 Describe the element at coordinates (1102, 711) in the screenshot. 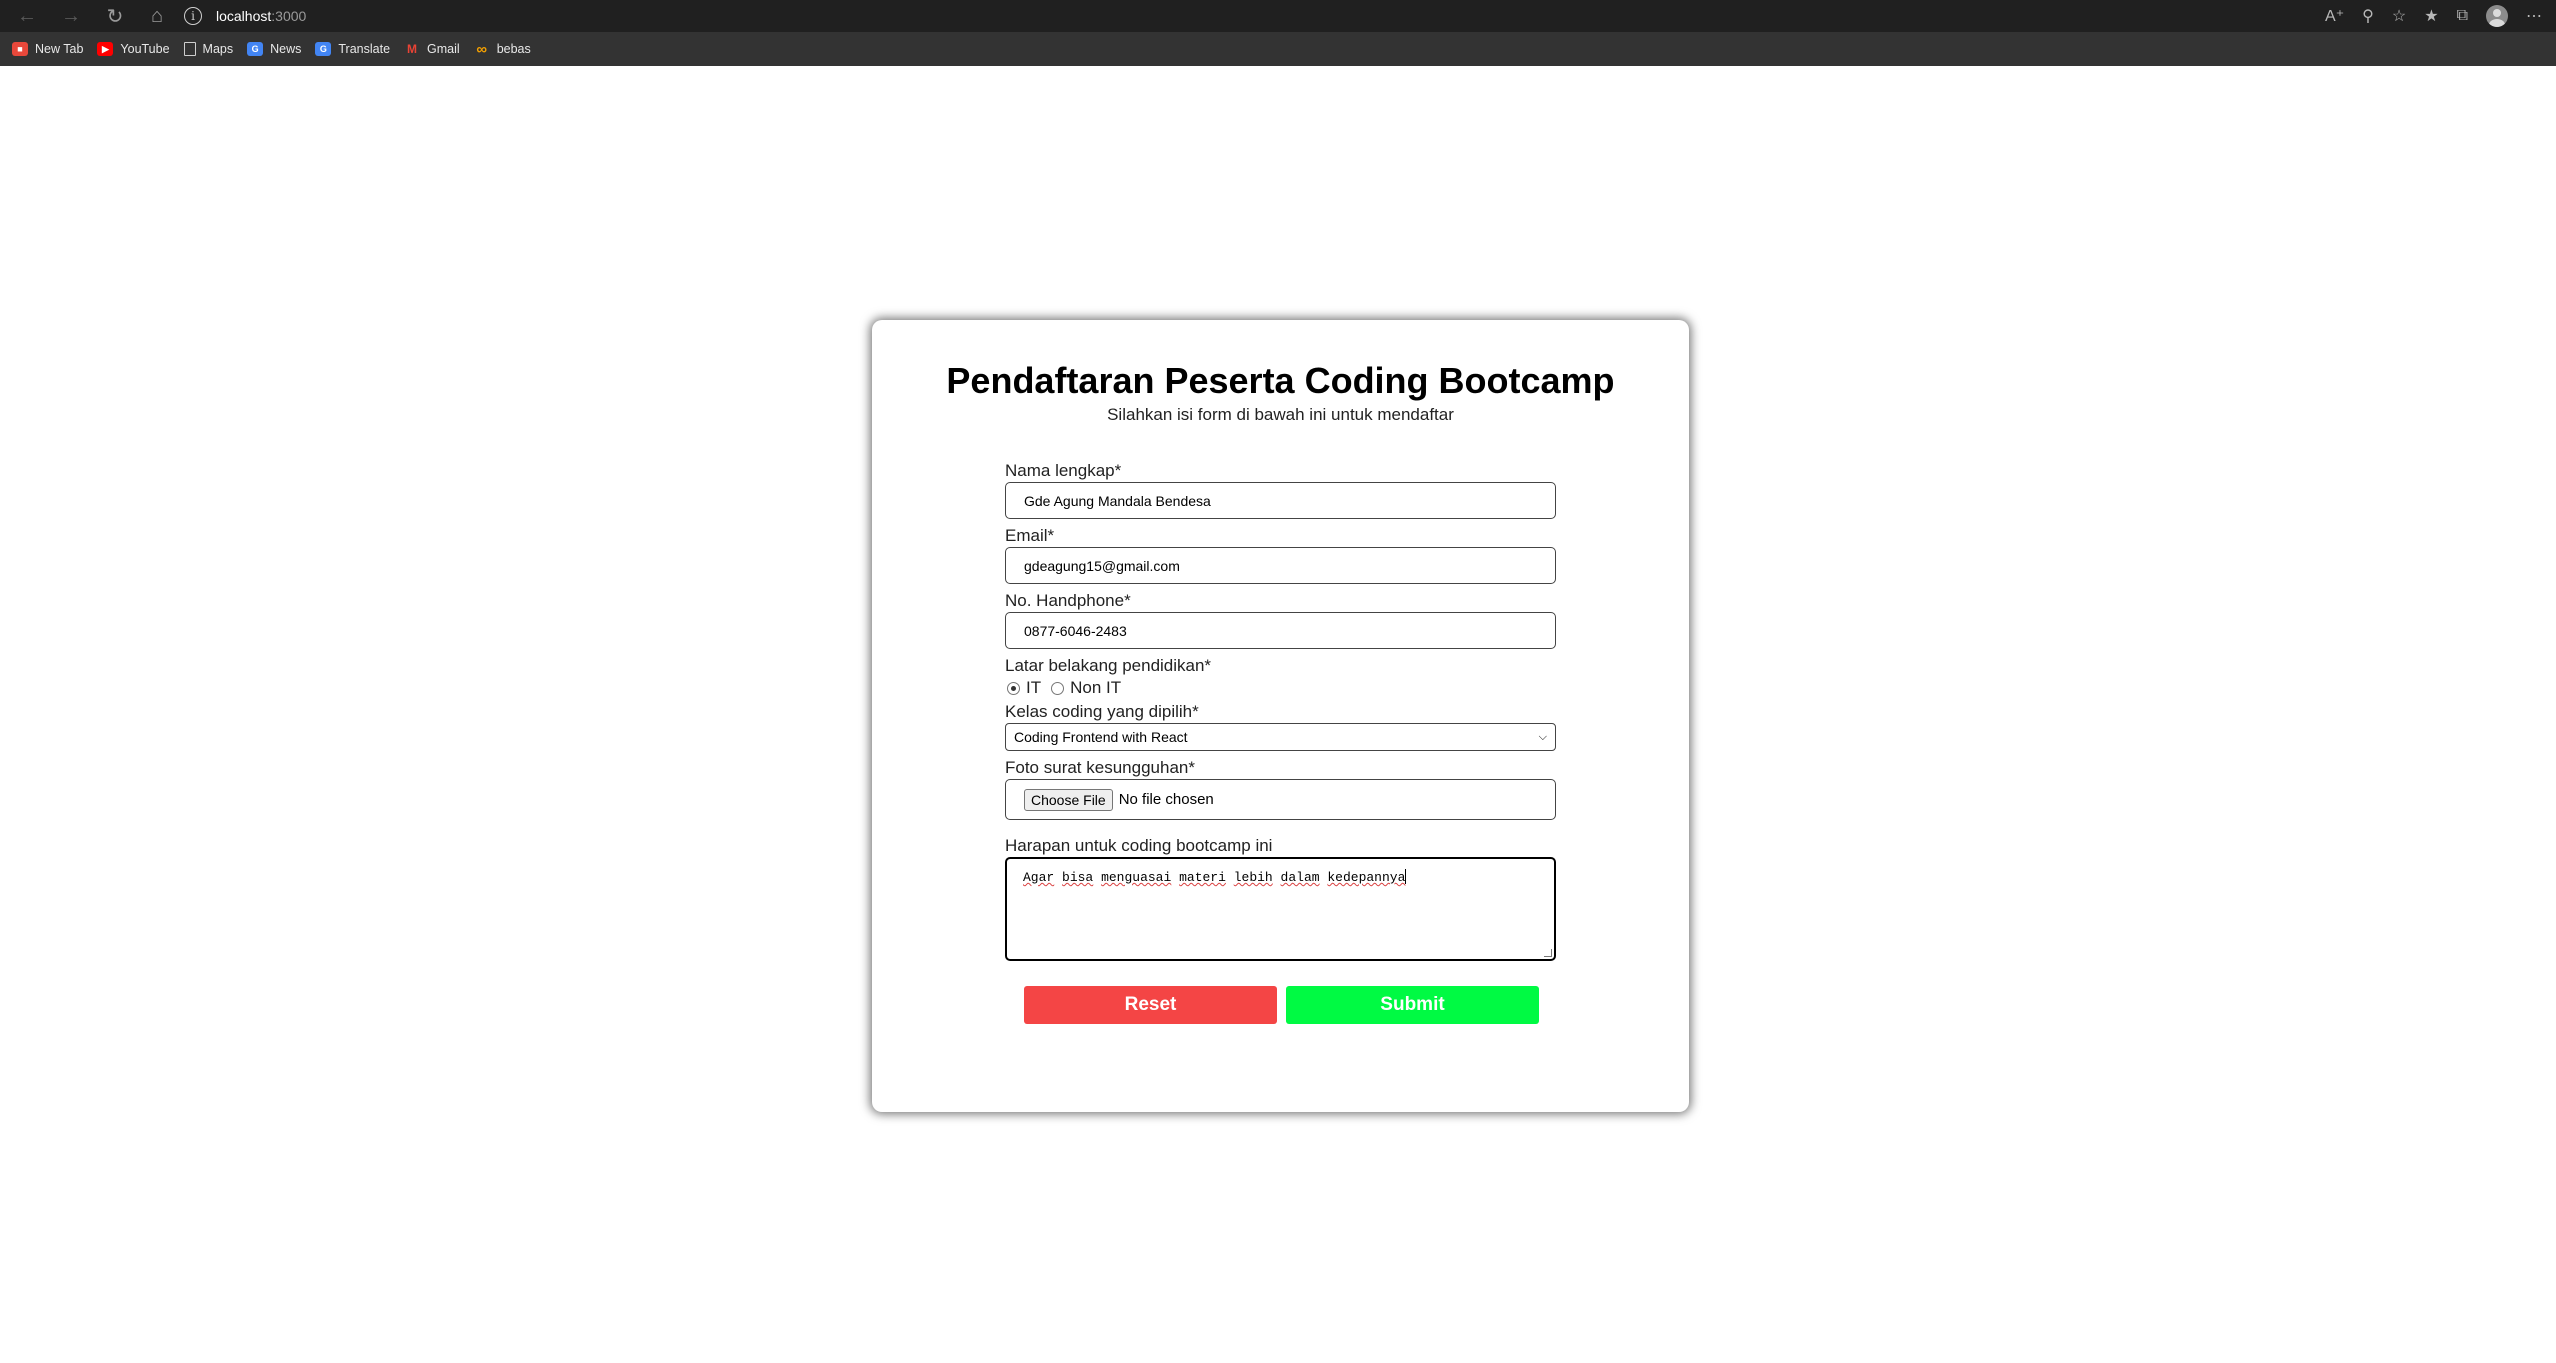

I see `class-label: Kelas coding yang dipilih*` at that location.